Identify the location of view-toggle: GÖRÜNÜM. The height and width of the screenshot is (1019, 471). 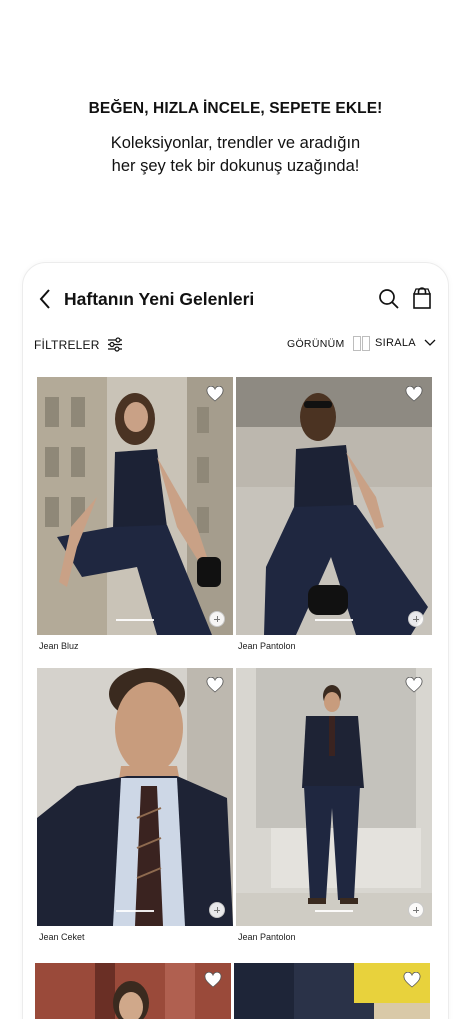
(328, 343).